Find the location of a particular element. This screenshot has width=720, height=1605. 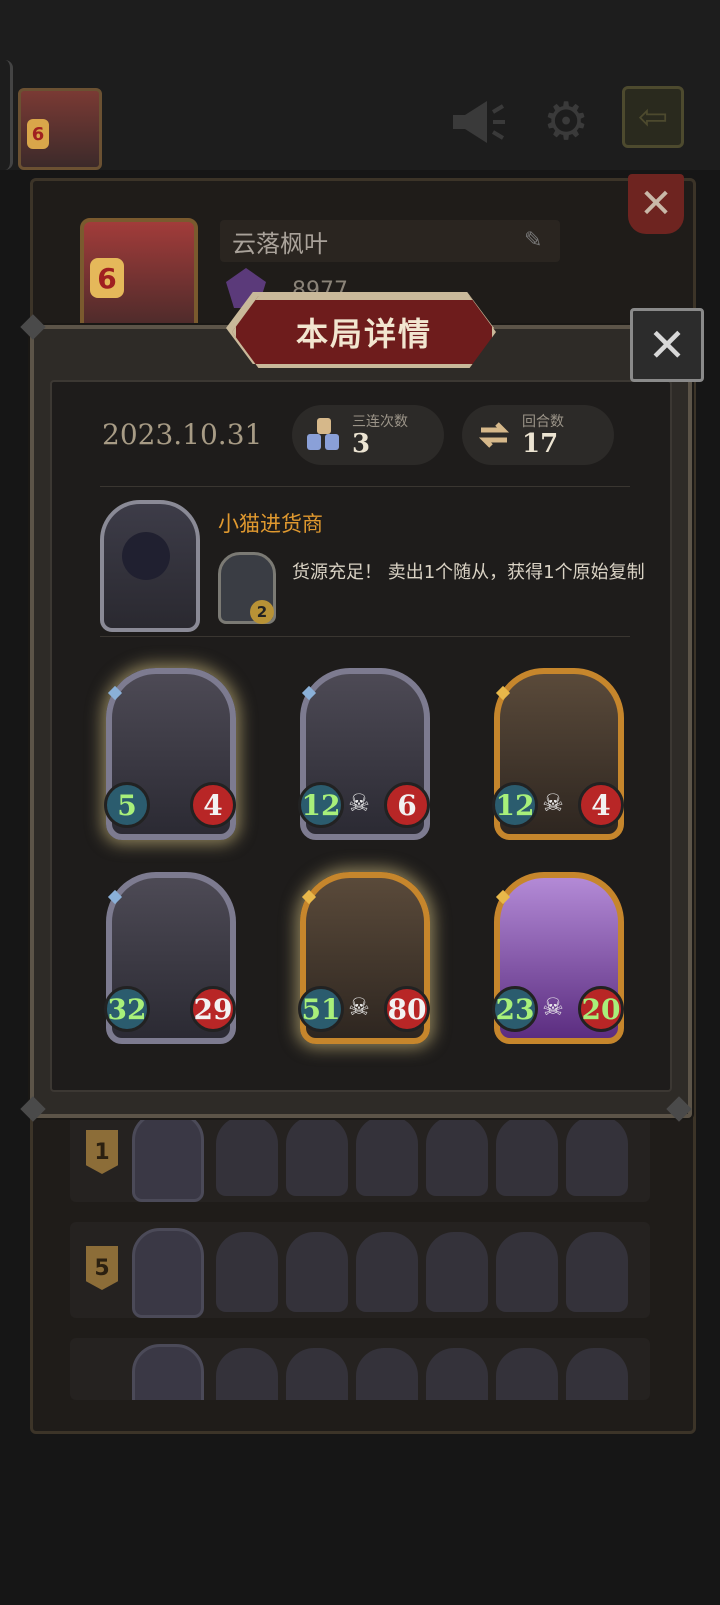

title-banner: 本局详情 is located at coordinates (364, 332).